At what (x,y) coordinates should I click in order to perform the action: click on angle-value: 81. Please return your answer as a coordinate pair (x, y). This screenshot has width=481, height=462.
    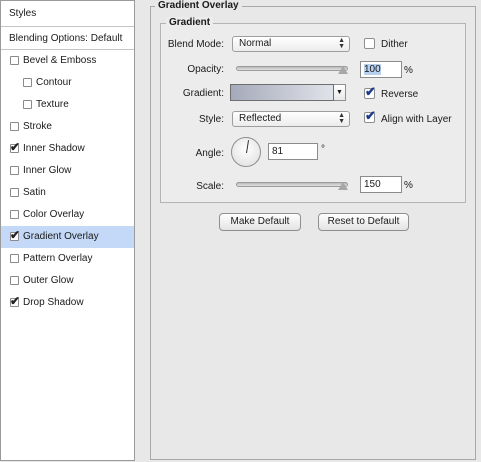
    Looking at the image, I should click on (278, 151).